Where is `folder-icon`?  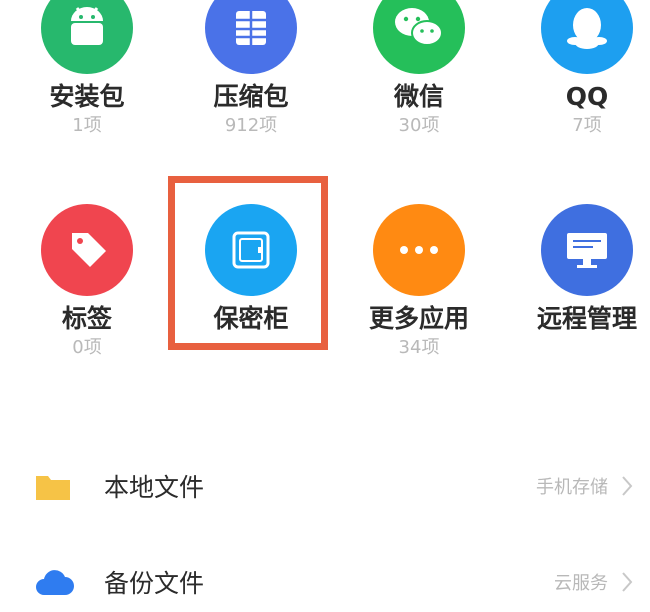
folder-icon is located at coordinates (53, 488).